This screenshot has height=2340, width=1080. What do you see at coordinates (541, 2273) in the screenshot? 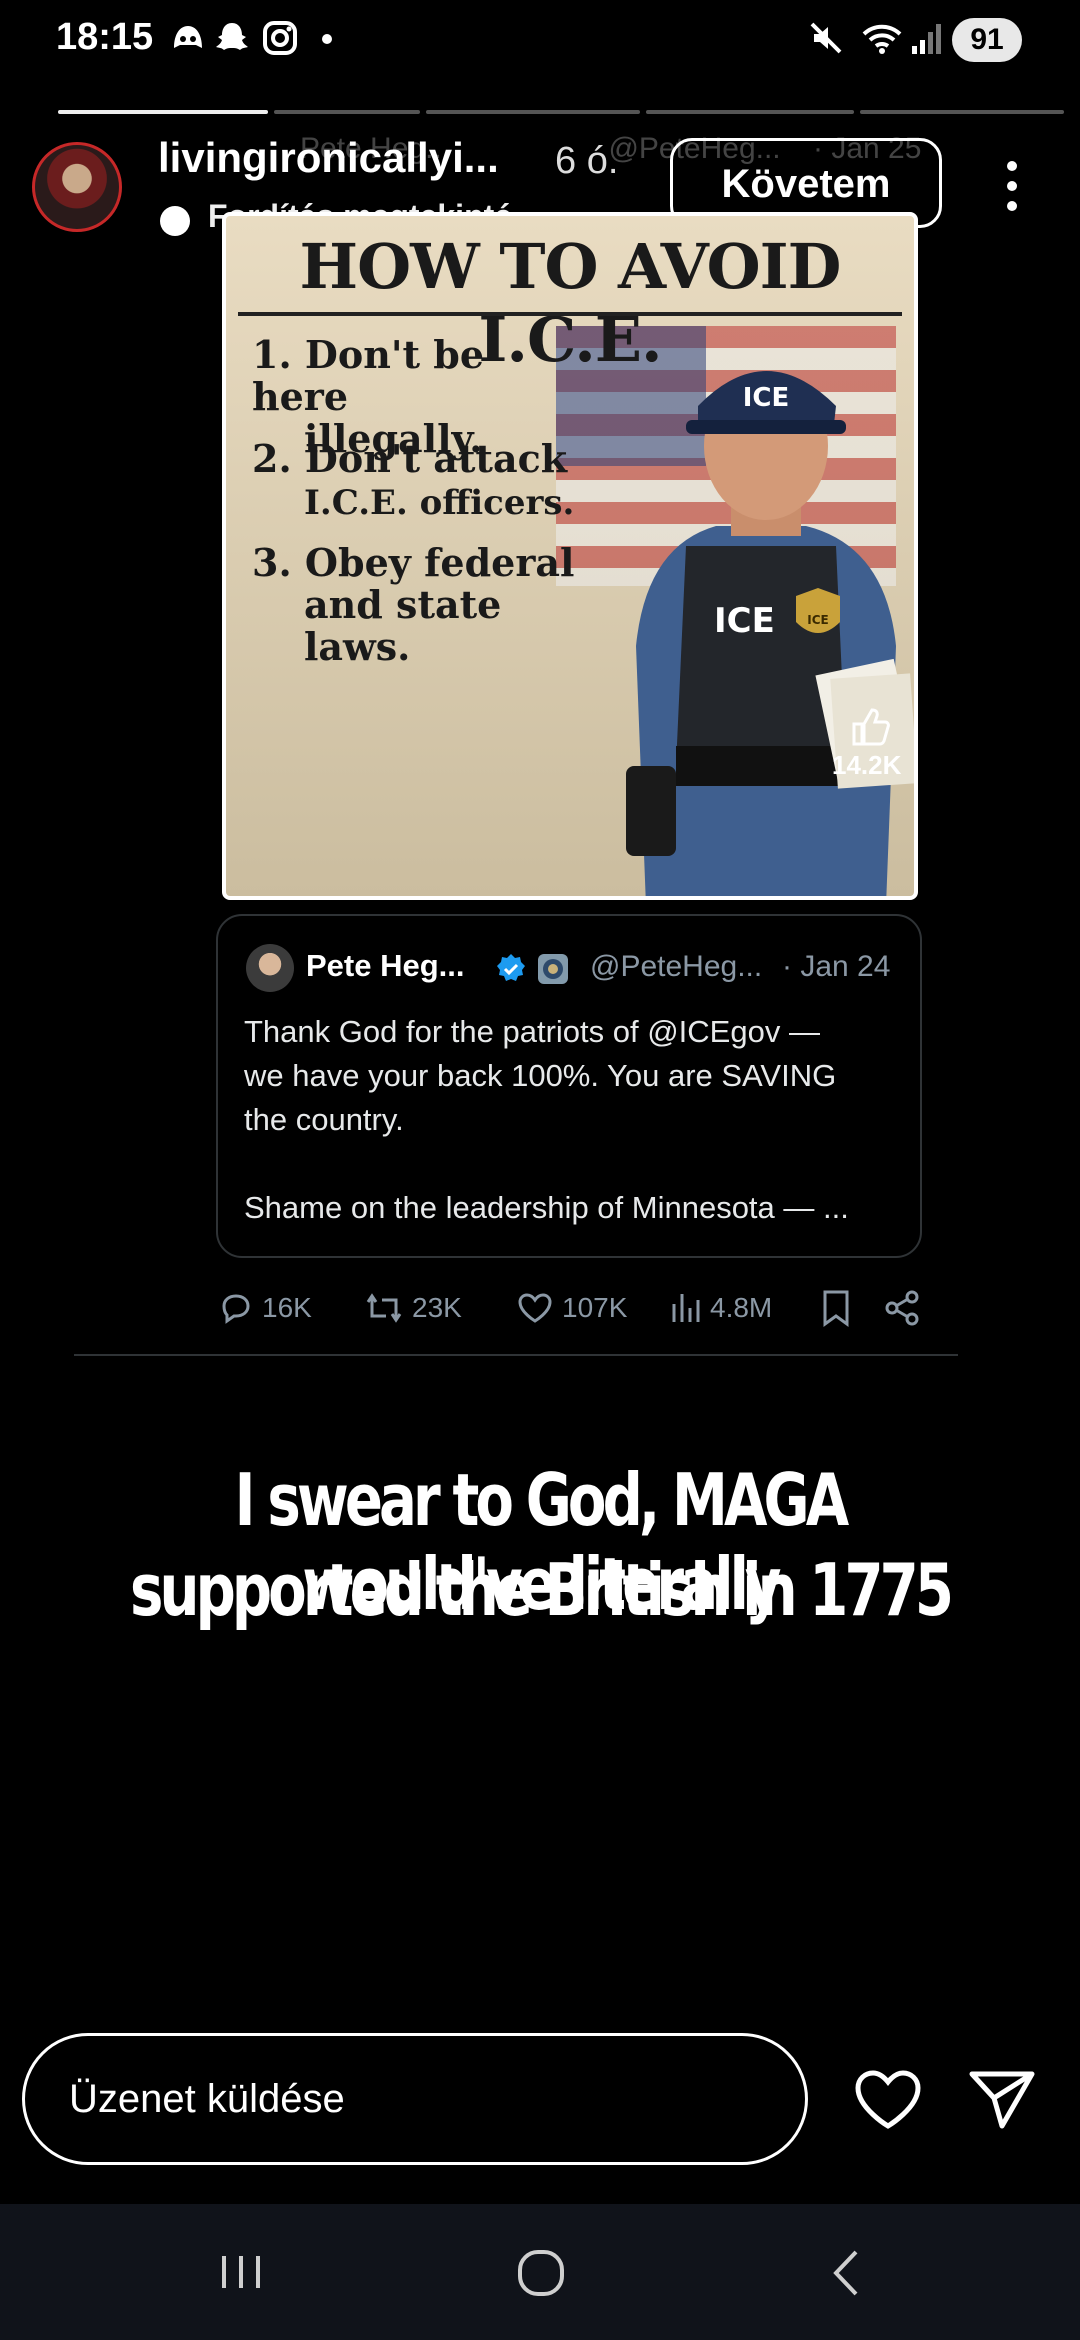
I see `home-button-icon` at bounding box center [541, 2273].